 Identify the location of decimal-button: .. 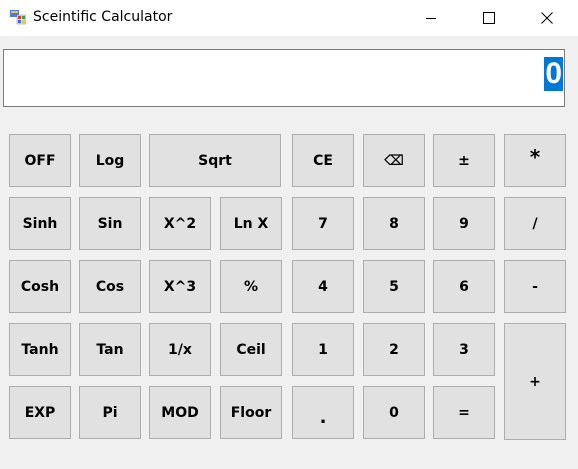
(323, 412).